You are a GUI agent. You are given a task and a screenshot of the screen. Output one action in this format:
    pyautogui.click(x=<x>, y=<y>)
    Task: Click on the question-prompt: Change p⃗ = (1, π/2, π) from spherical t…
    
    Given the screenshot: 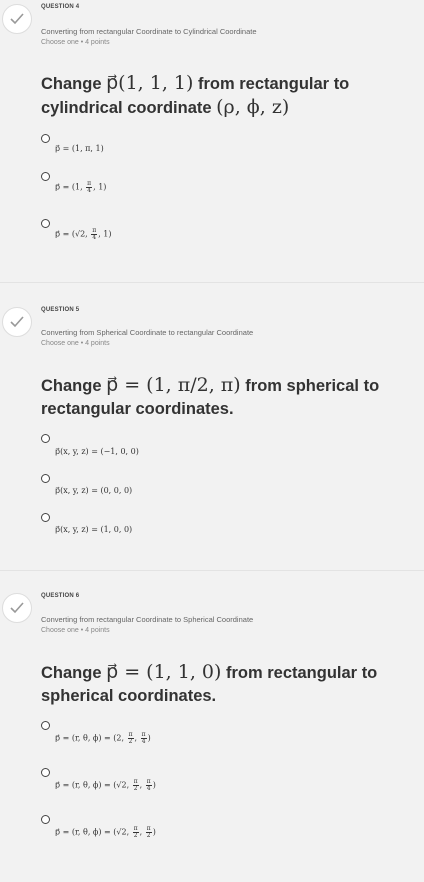 What is the action you would take?
    pyautogui.click(x=210, y=396)
    